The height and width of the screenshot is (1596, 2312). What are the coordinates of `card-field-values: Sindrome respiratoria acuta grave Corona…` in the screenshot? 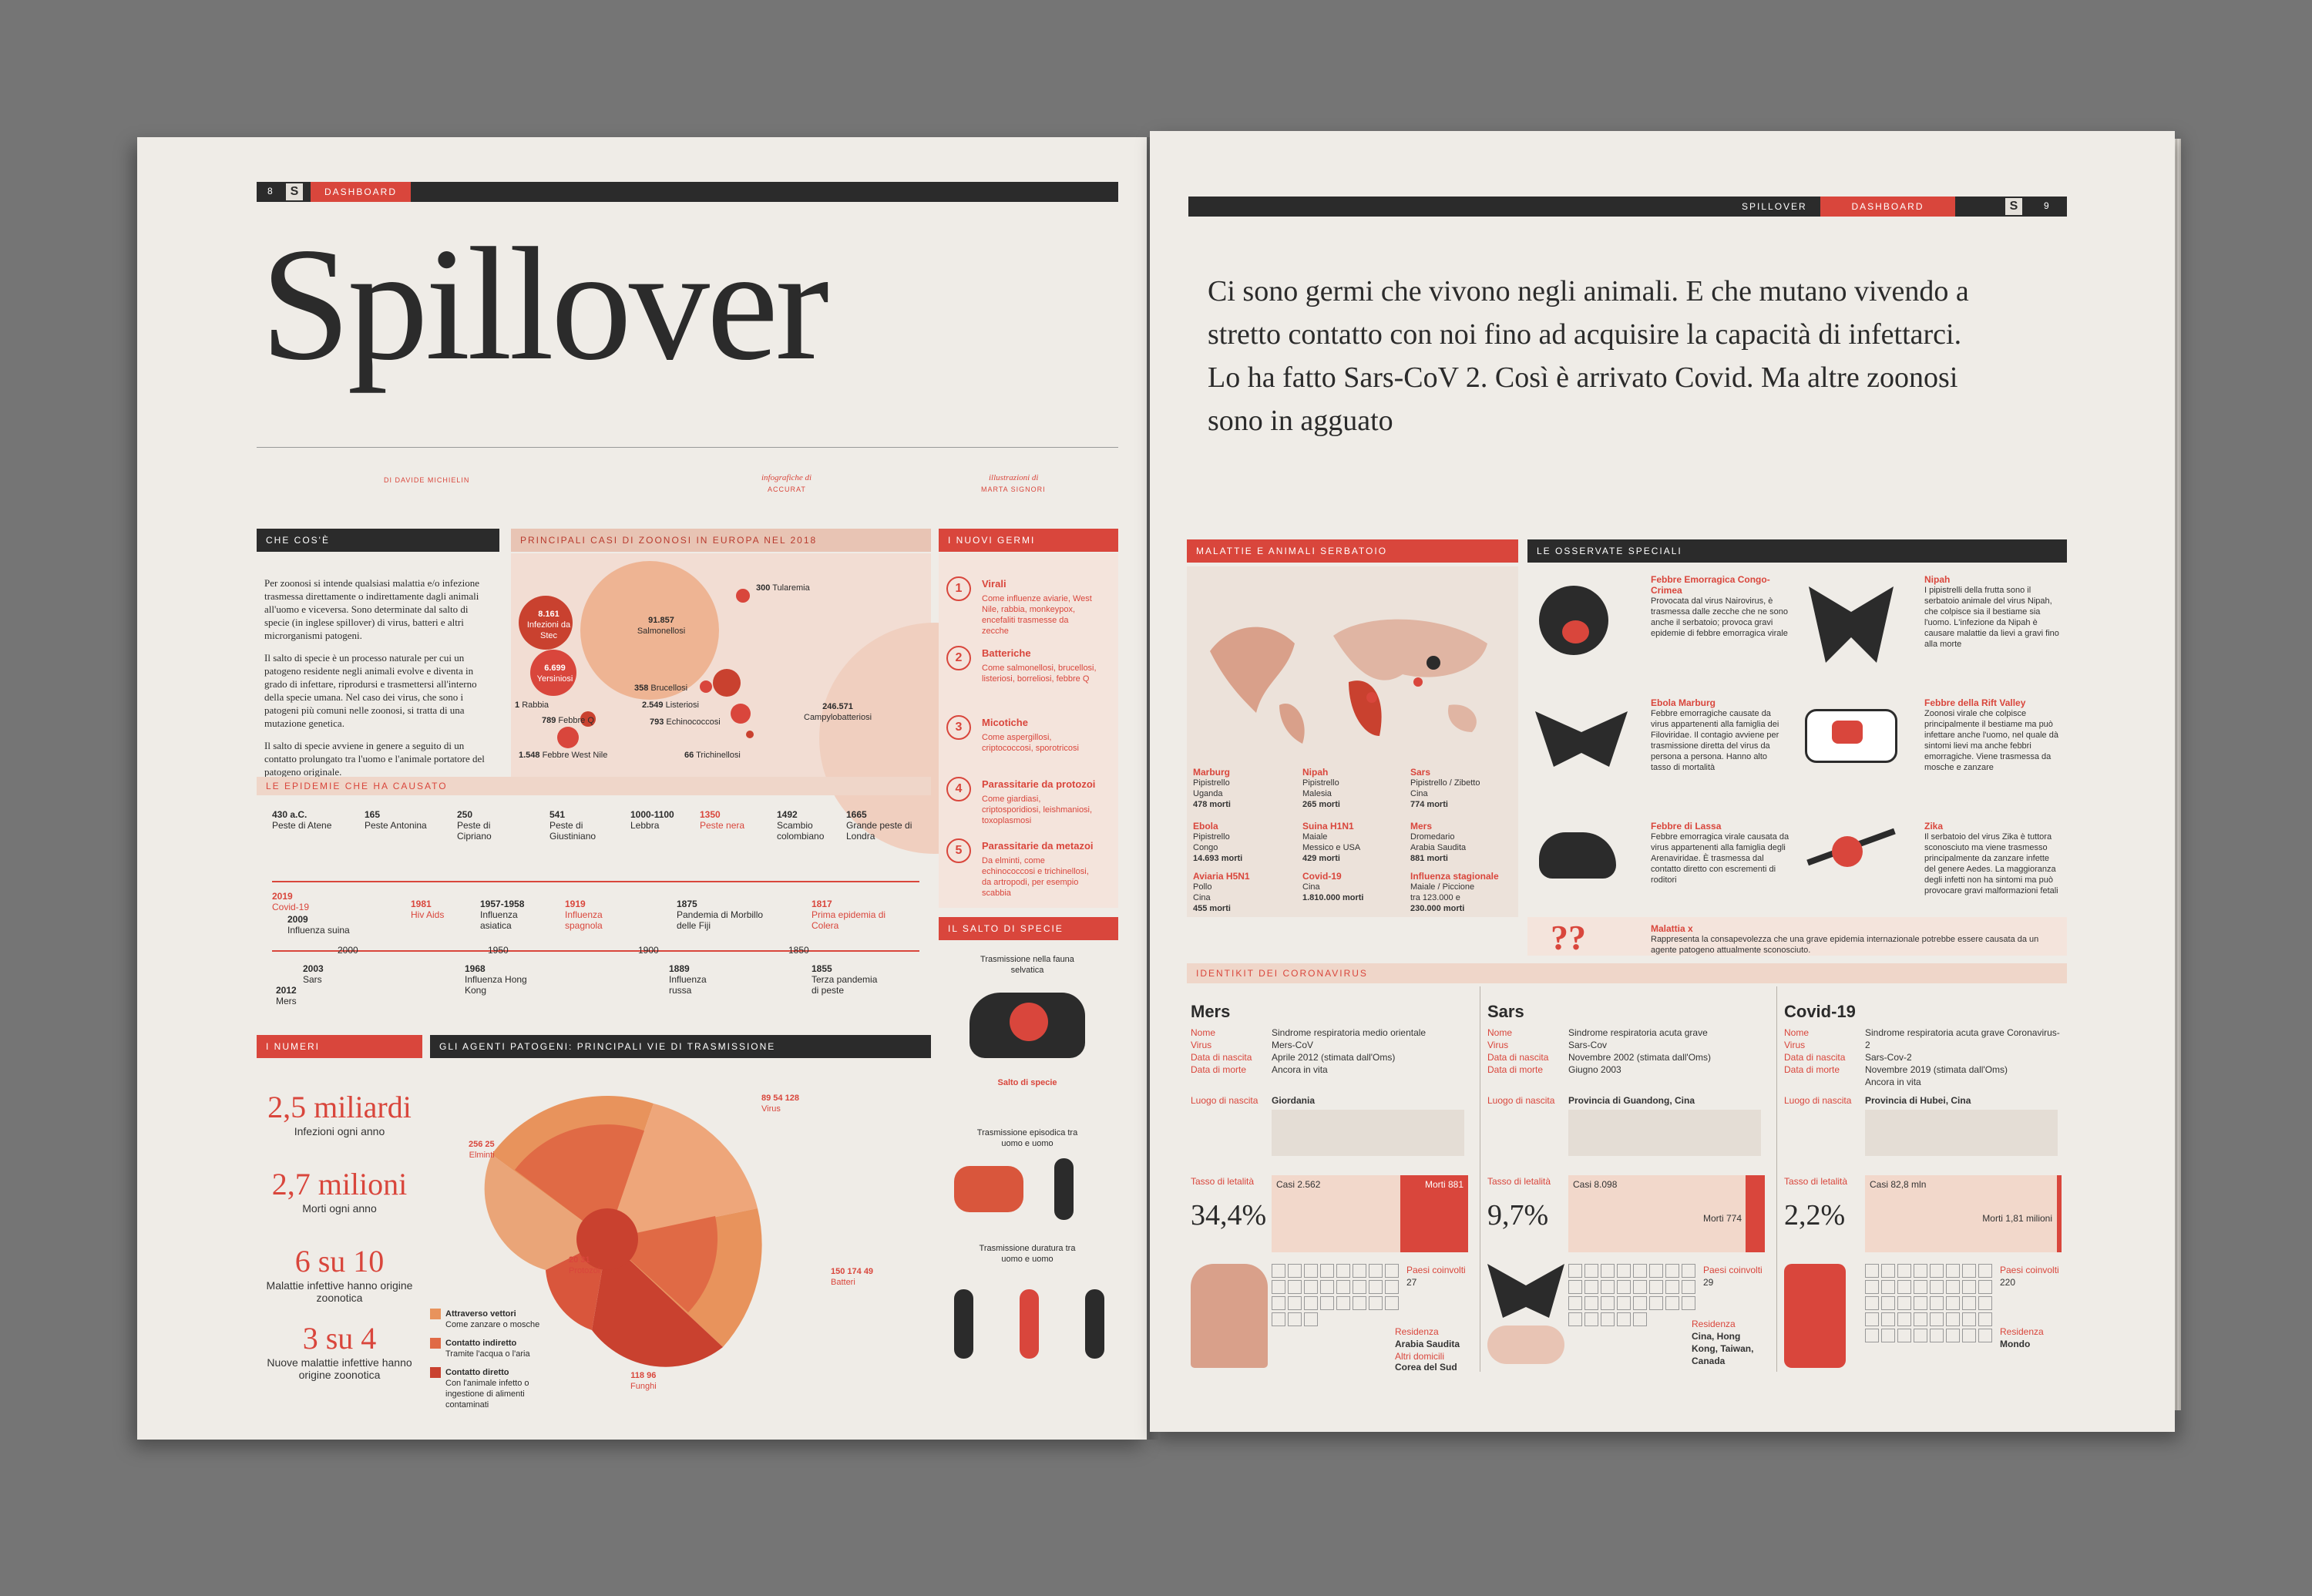 It's located at (1962, 1057).